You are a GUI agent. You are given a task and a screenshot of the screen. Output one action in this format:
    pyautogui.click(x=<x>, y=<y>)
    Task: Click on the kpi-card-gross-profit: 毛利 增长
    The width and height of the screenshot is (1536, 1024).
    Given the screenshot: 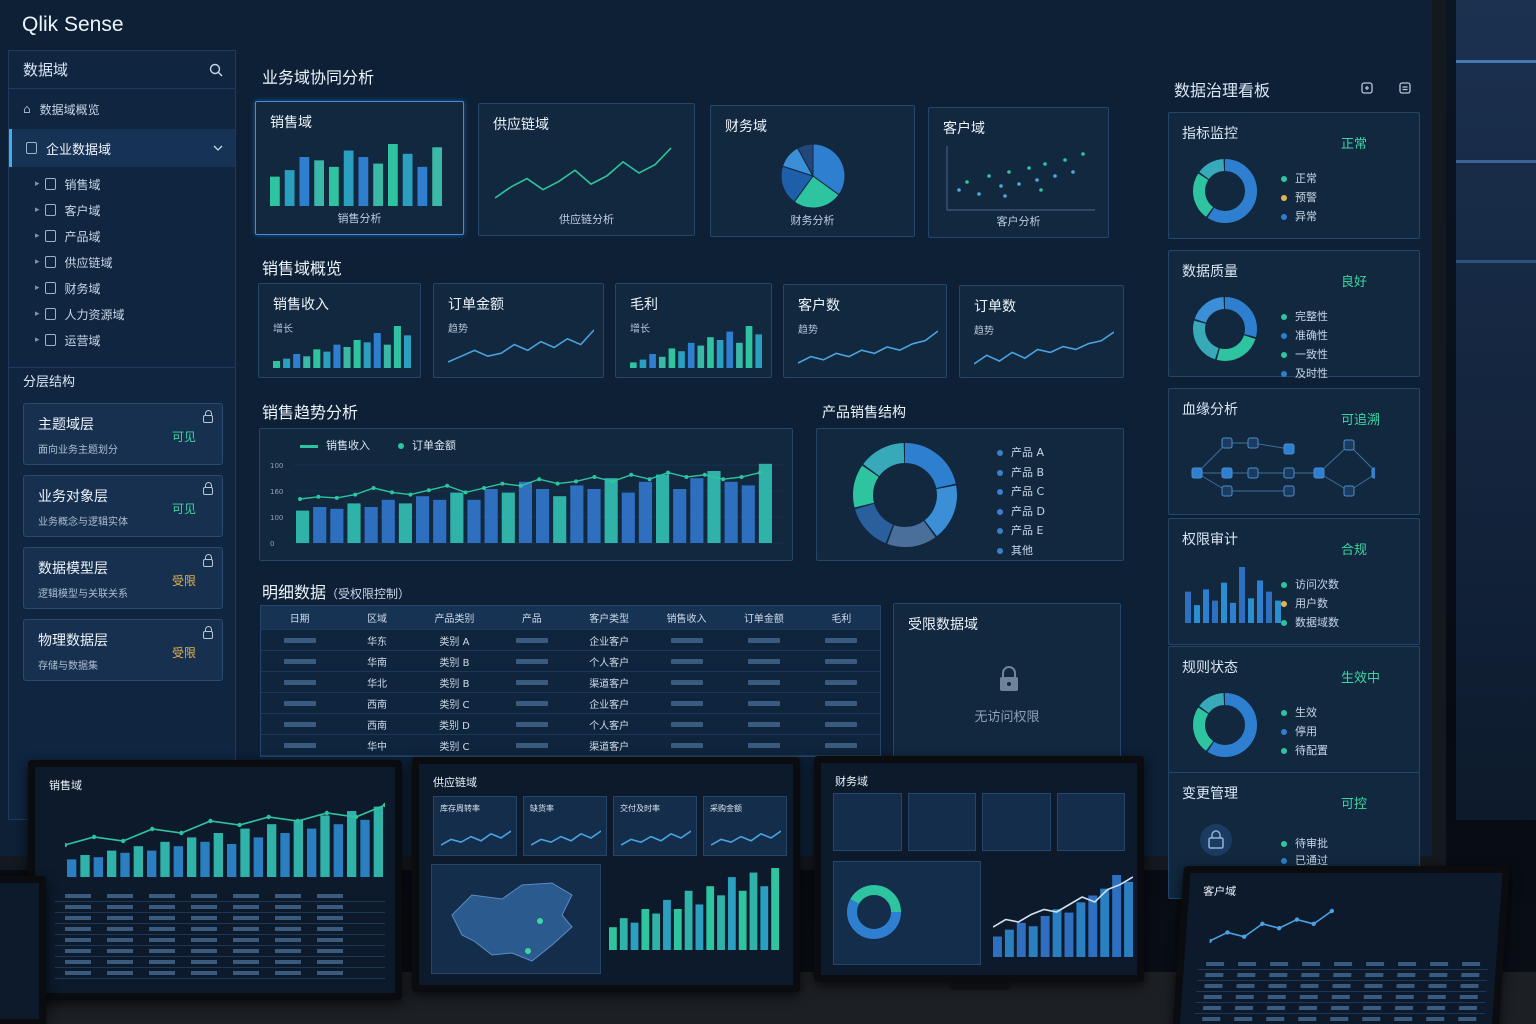 What is the action you would take?
    pyautogui.click(x=693, y=330)
    